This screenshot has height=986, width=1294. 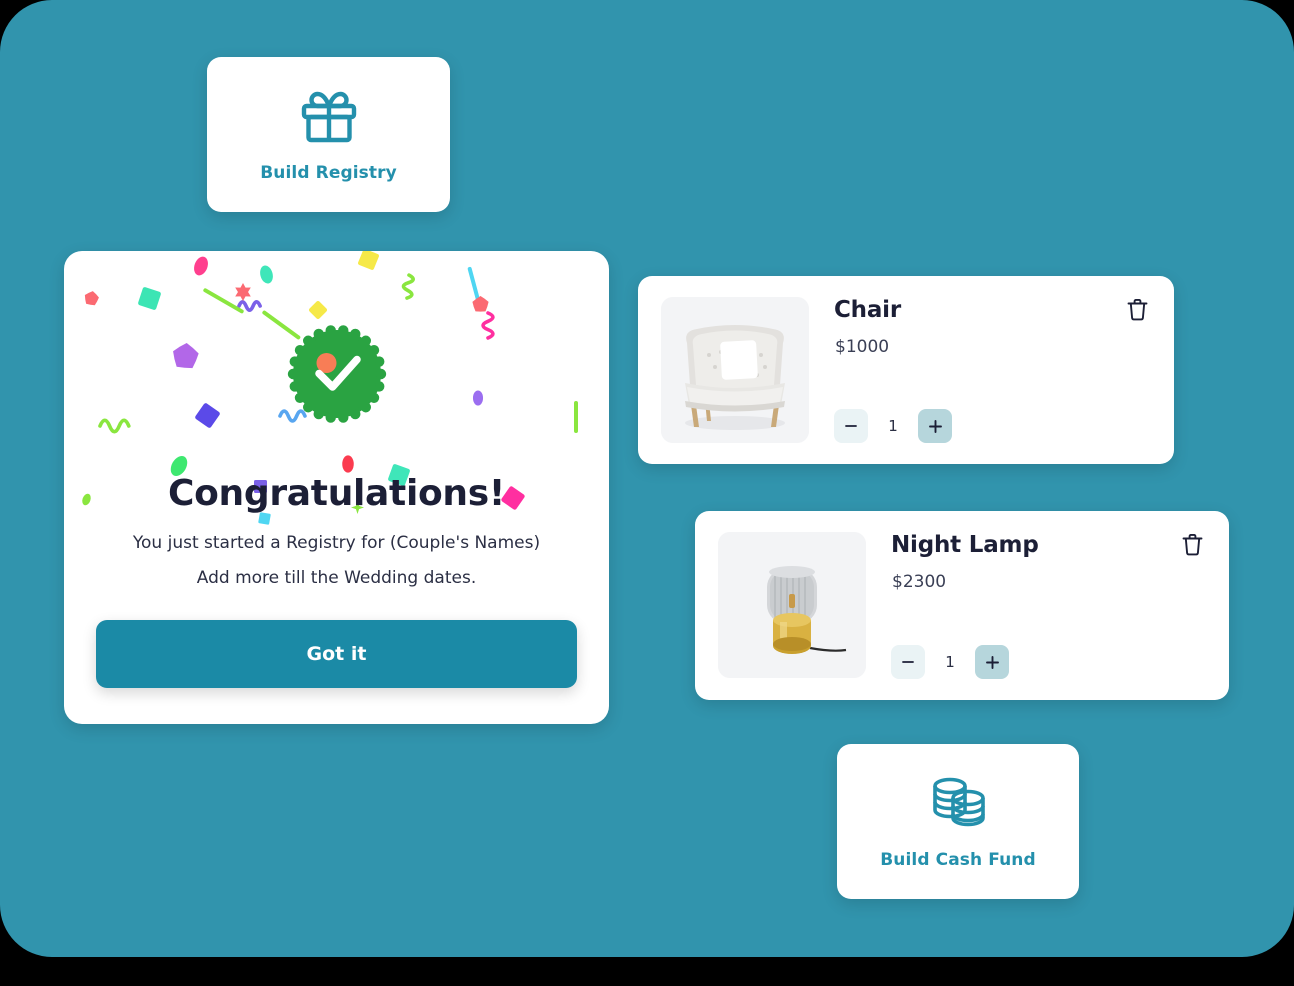 I want to click on quantity-stepper-night-lamp: 1, so click(x=950, y=662).